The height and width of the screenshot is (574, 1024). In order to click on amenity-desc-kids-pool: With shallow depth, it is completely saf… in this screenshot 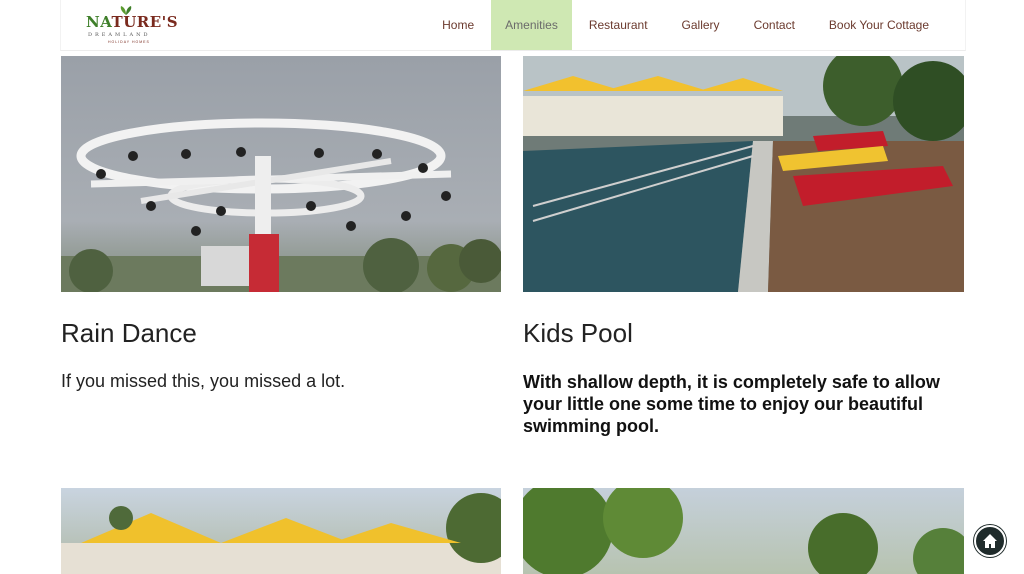, I will do `click(731, 404)`.